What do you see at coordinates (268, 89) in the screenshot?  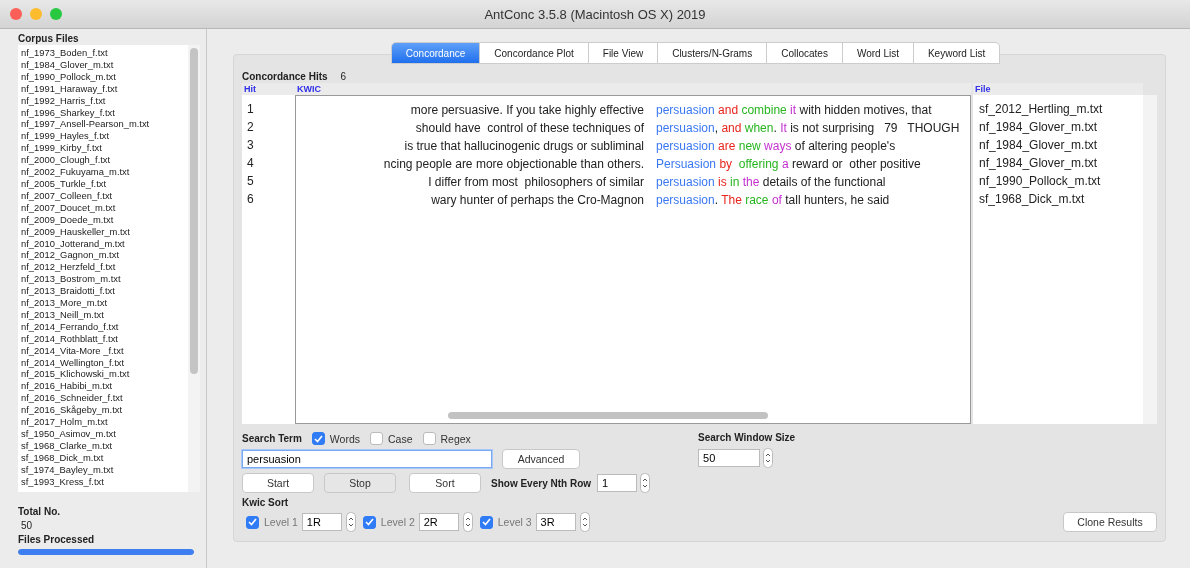 I see `column-header: Hit` at bounding box center [268, 89].